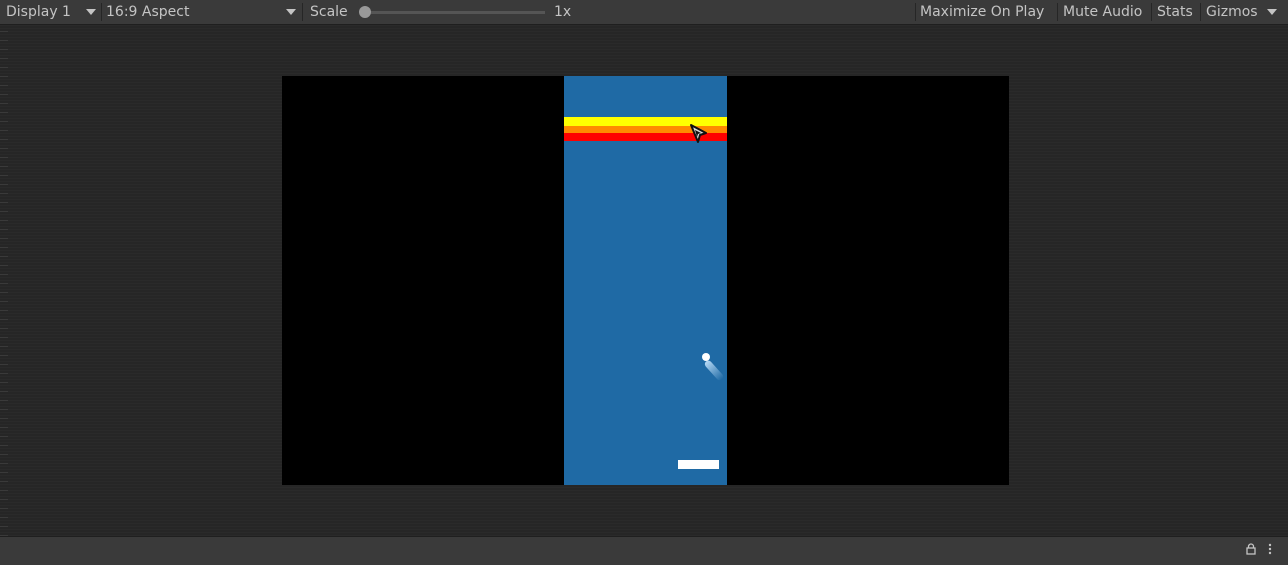 This screenshot has width=1288, height=565. Describe the element at coordinates (1272, 12) in the screenshot. I see `gizmos-chevron-down-icon` at that location.